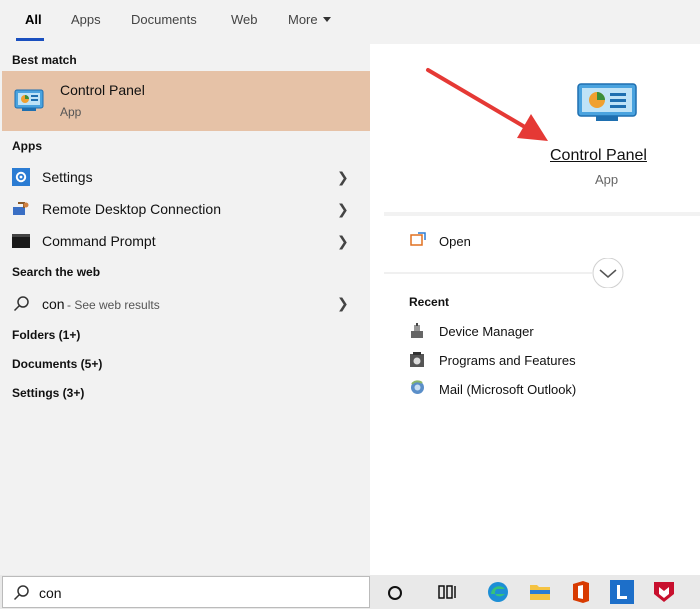 This screenshot has width=700, height=609. What do you see at coordinates (455, 241) in the screenshot?
I see `open-label: Open` at bounding box center [455, 241].